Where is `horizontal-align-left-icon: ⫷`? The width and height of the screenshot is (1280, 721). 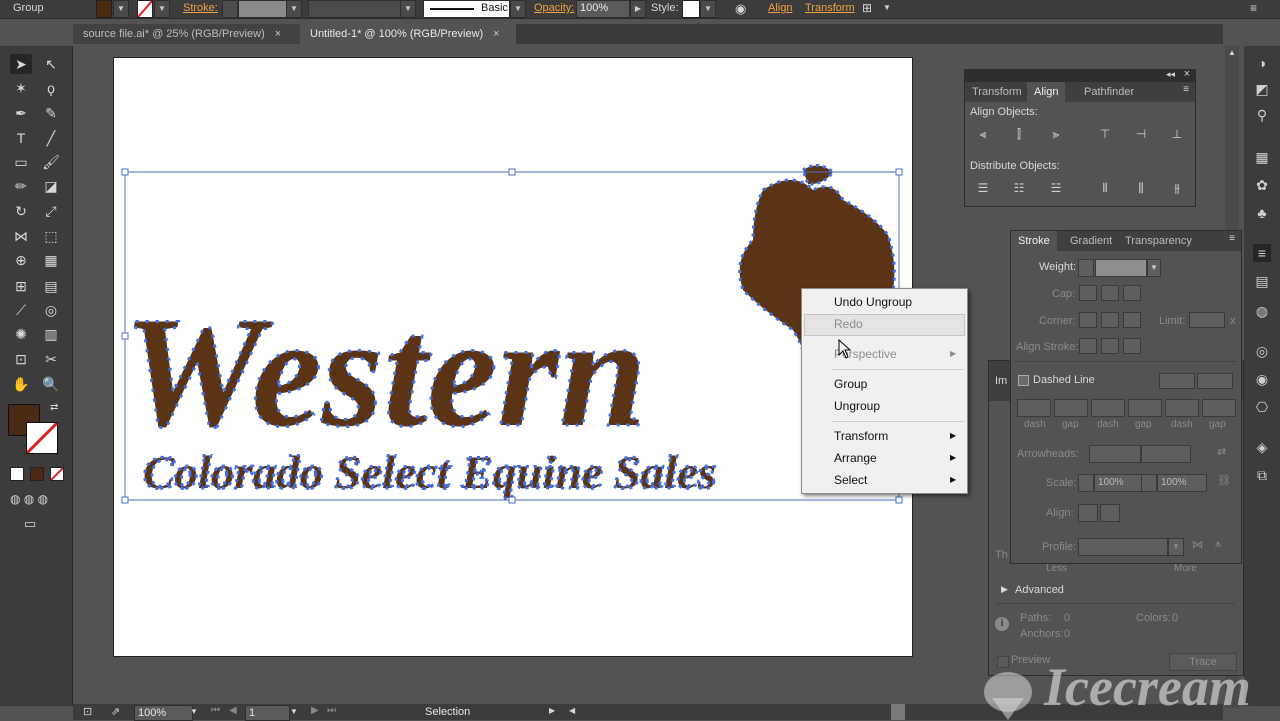
horizontal-align-left-icon: ⫷ is located at coordinates (983, 134).